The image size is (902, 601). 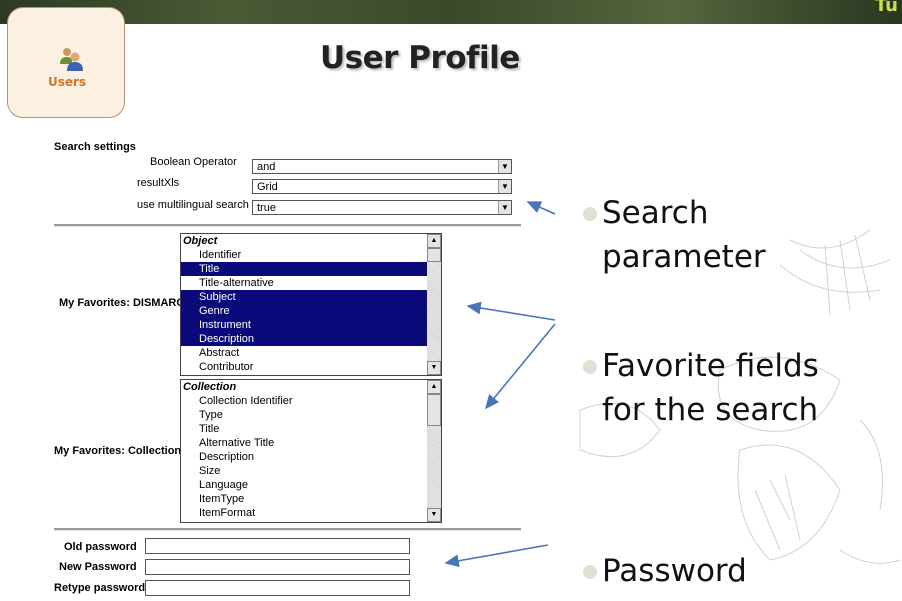 What do you see at coordinates (277, 588) in the screenshot?
I see `retype-password-input` at bounding box center [277, 588].